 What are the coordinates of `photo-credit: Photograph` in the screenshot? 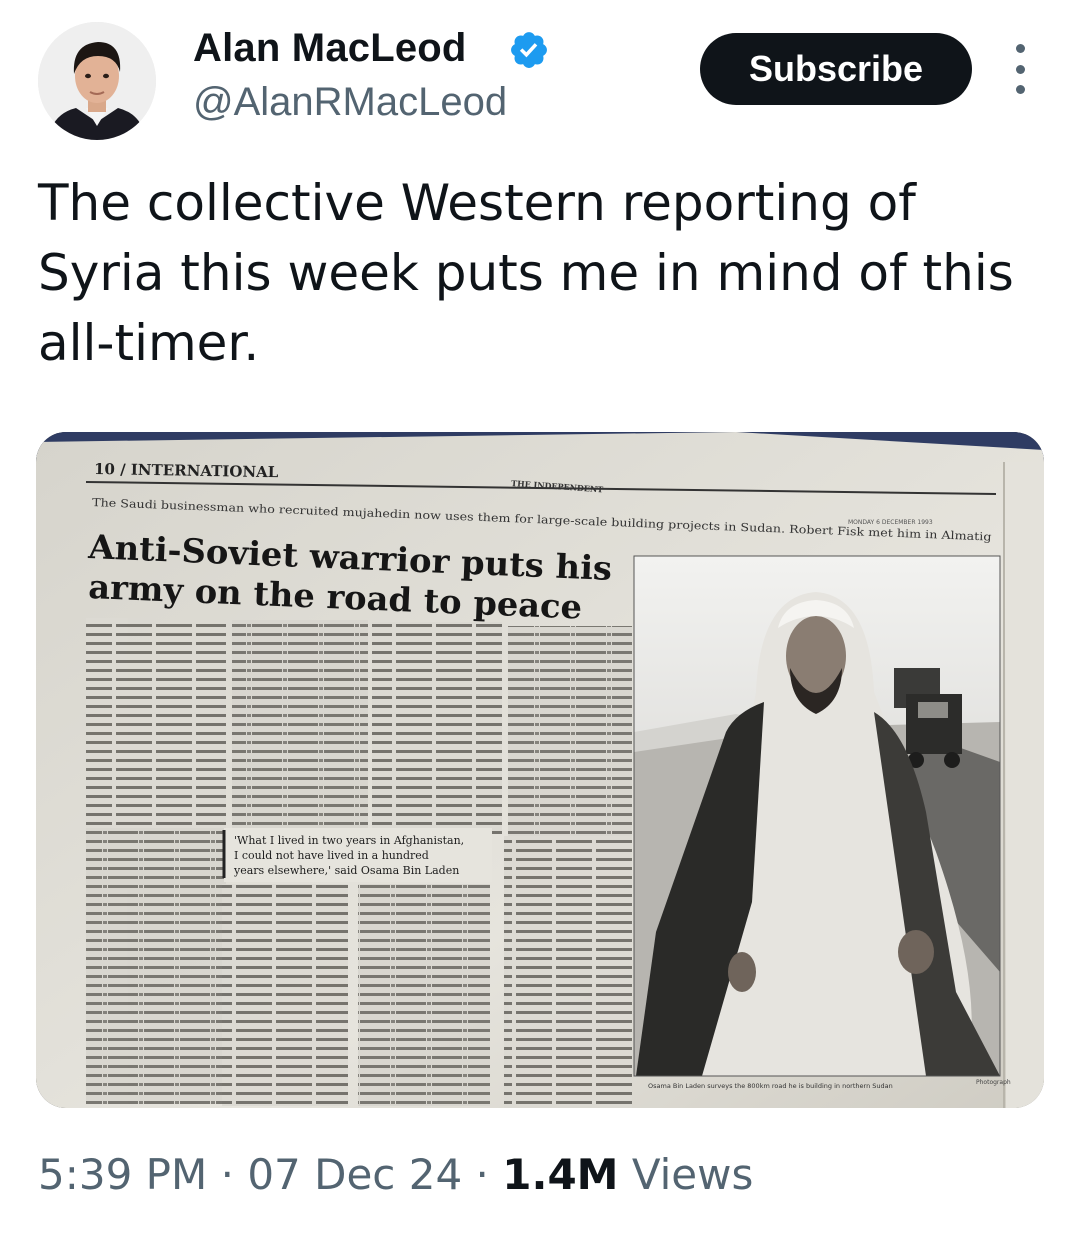 It's located at (993, 1082).